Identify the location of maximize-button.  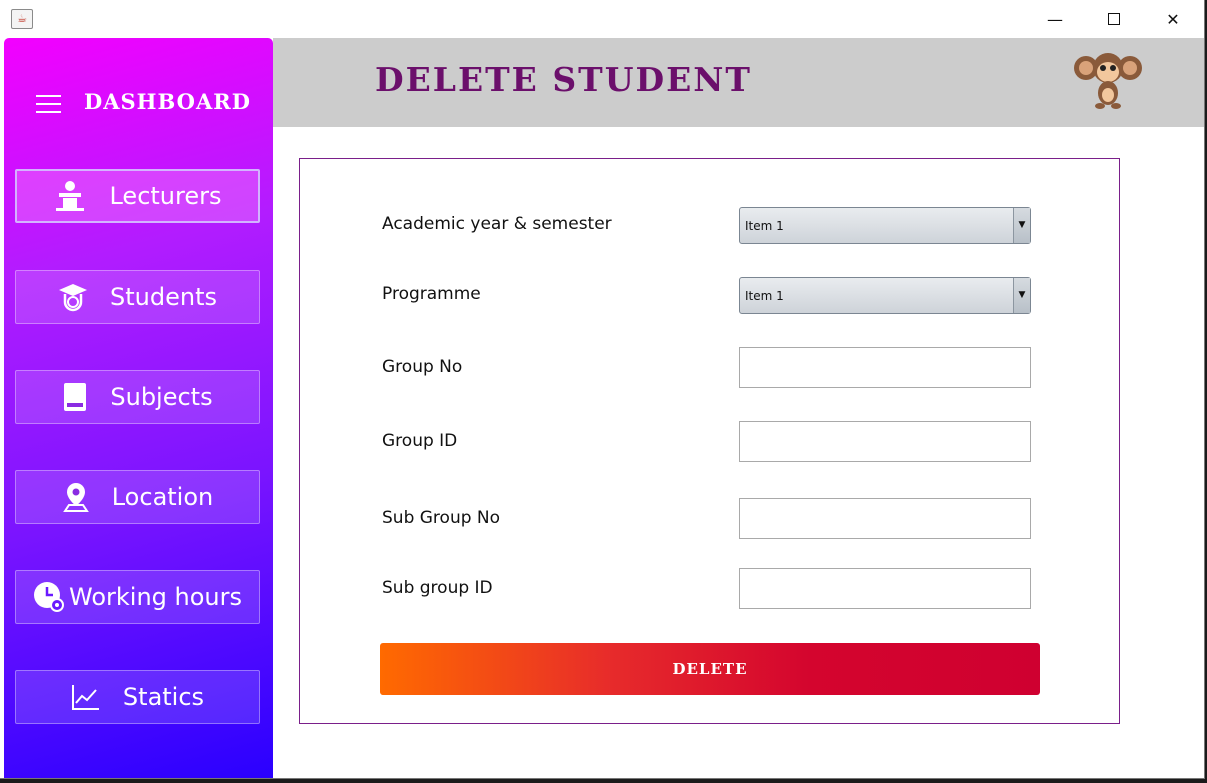
(1114, 19).